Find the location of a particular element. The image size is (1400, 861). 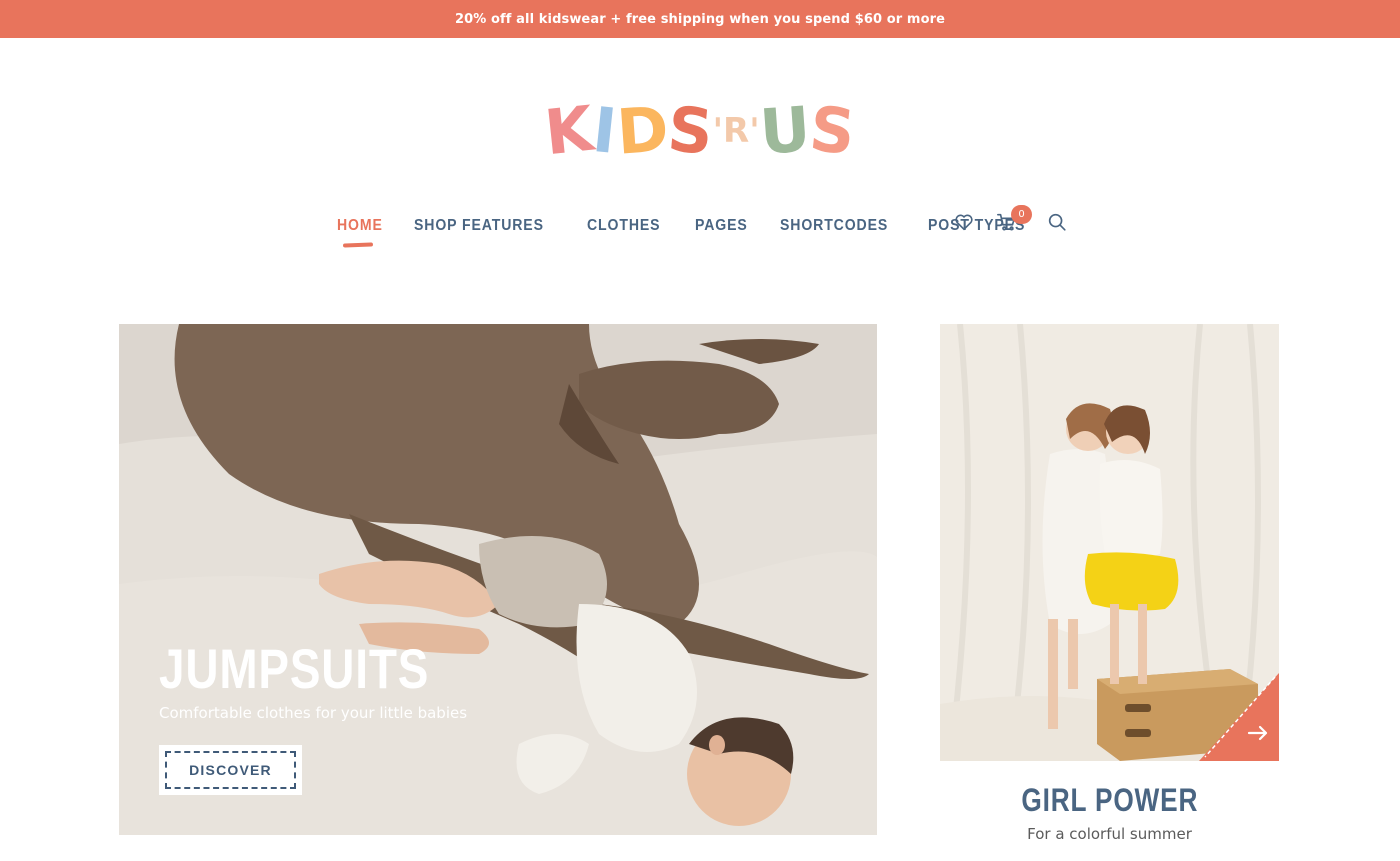

discover-button: DISCOVER is located at coordinates (230, 770).